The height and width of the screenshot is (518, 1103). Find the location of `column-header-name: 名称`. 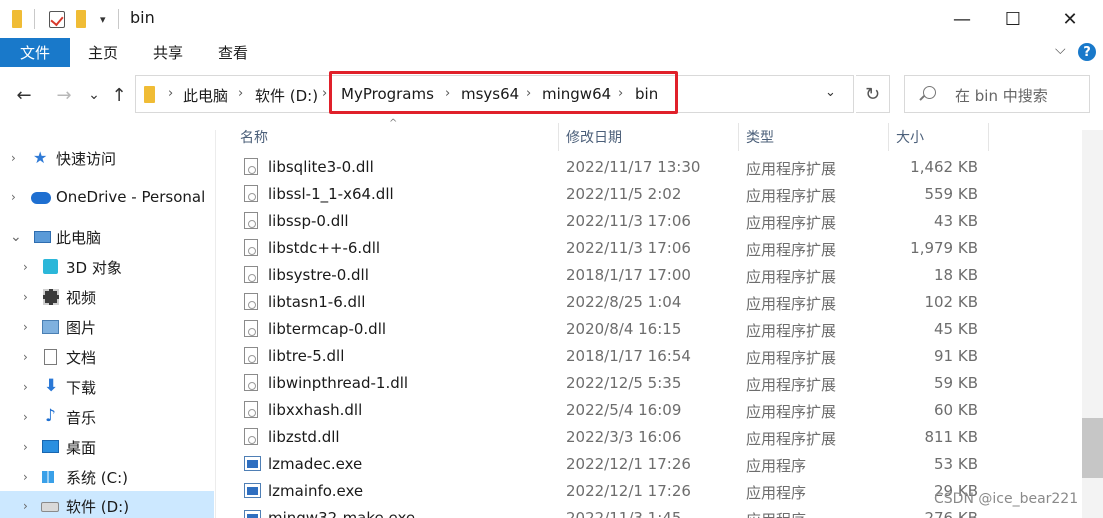

column-header-name: 名称 is located at coordinates (399, 137).